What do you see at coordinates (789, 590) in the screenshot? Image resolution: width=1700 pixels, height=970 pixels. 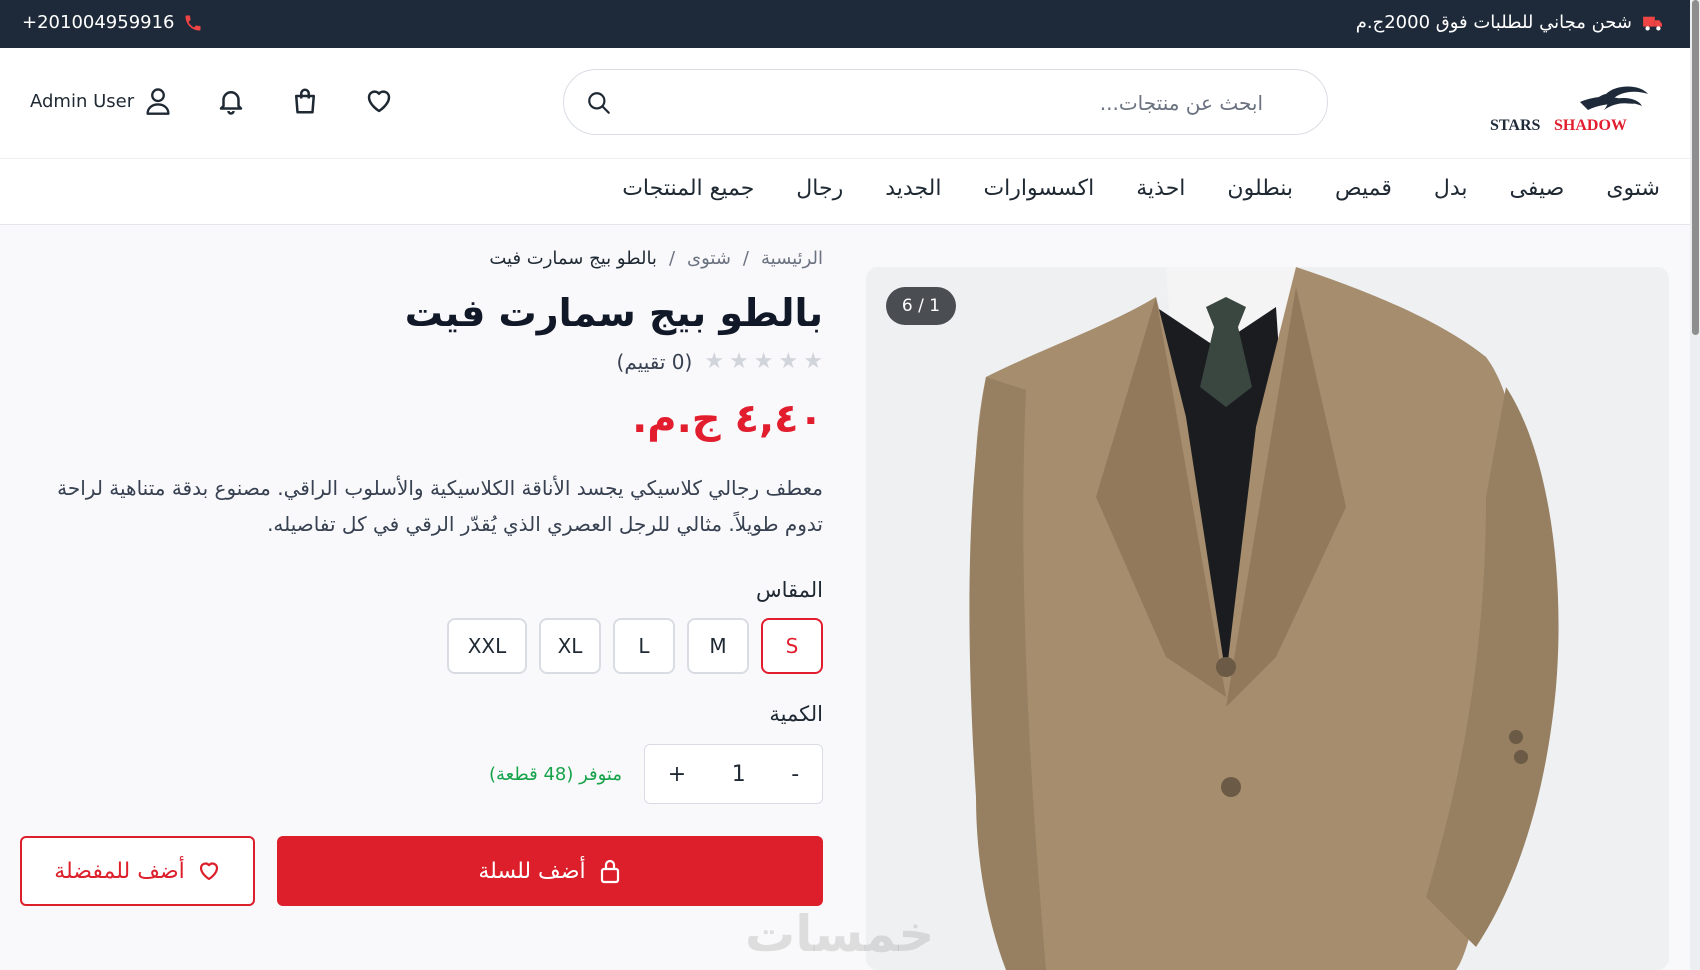 I see `size-label: المقاس` at bounding box center [789, 590].